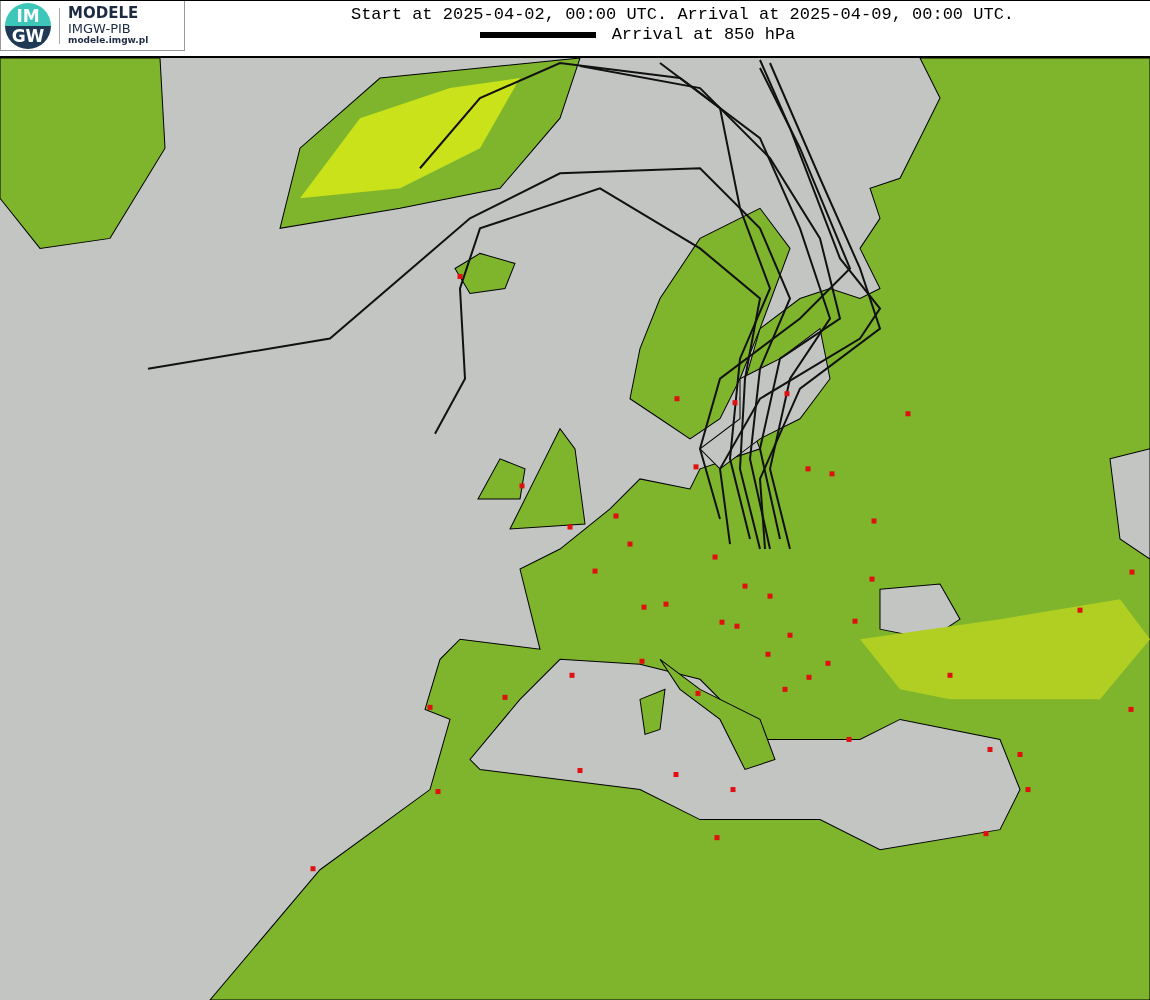 The image size is (1150, 1000). What do you see at coordinates (104, 13) in the screenshot?
I see `logo-name: MODELE` at bounding box center [104, 13].